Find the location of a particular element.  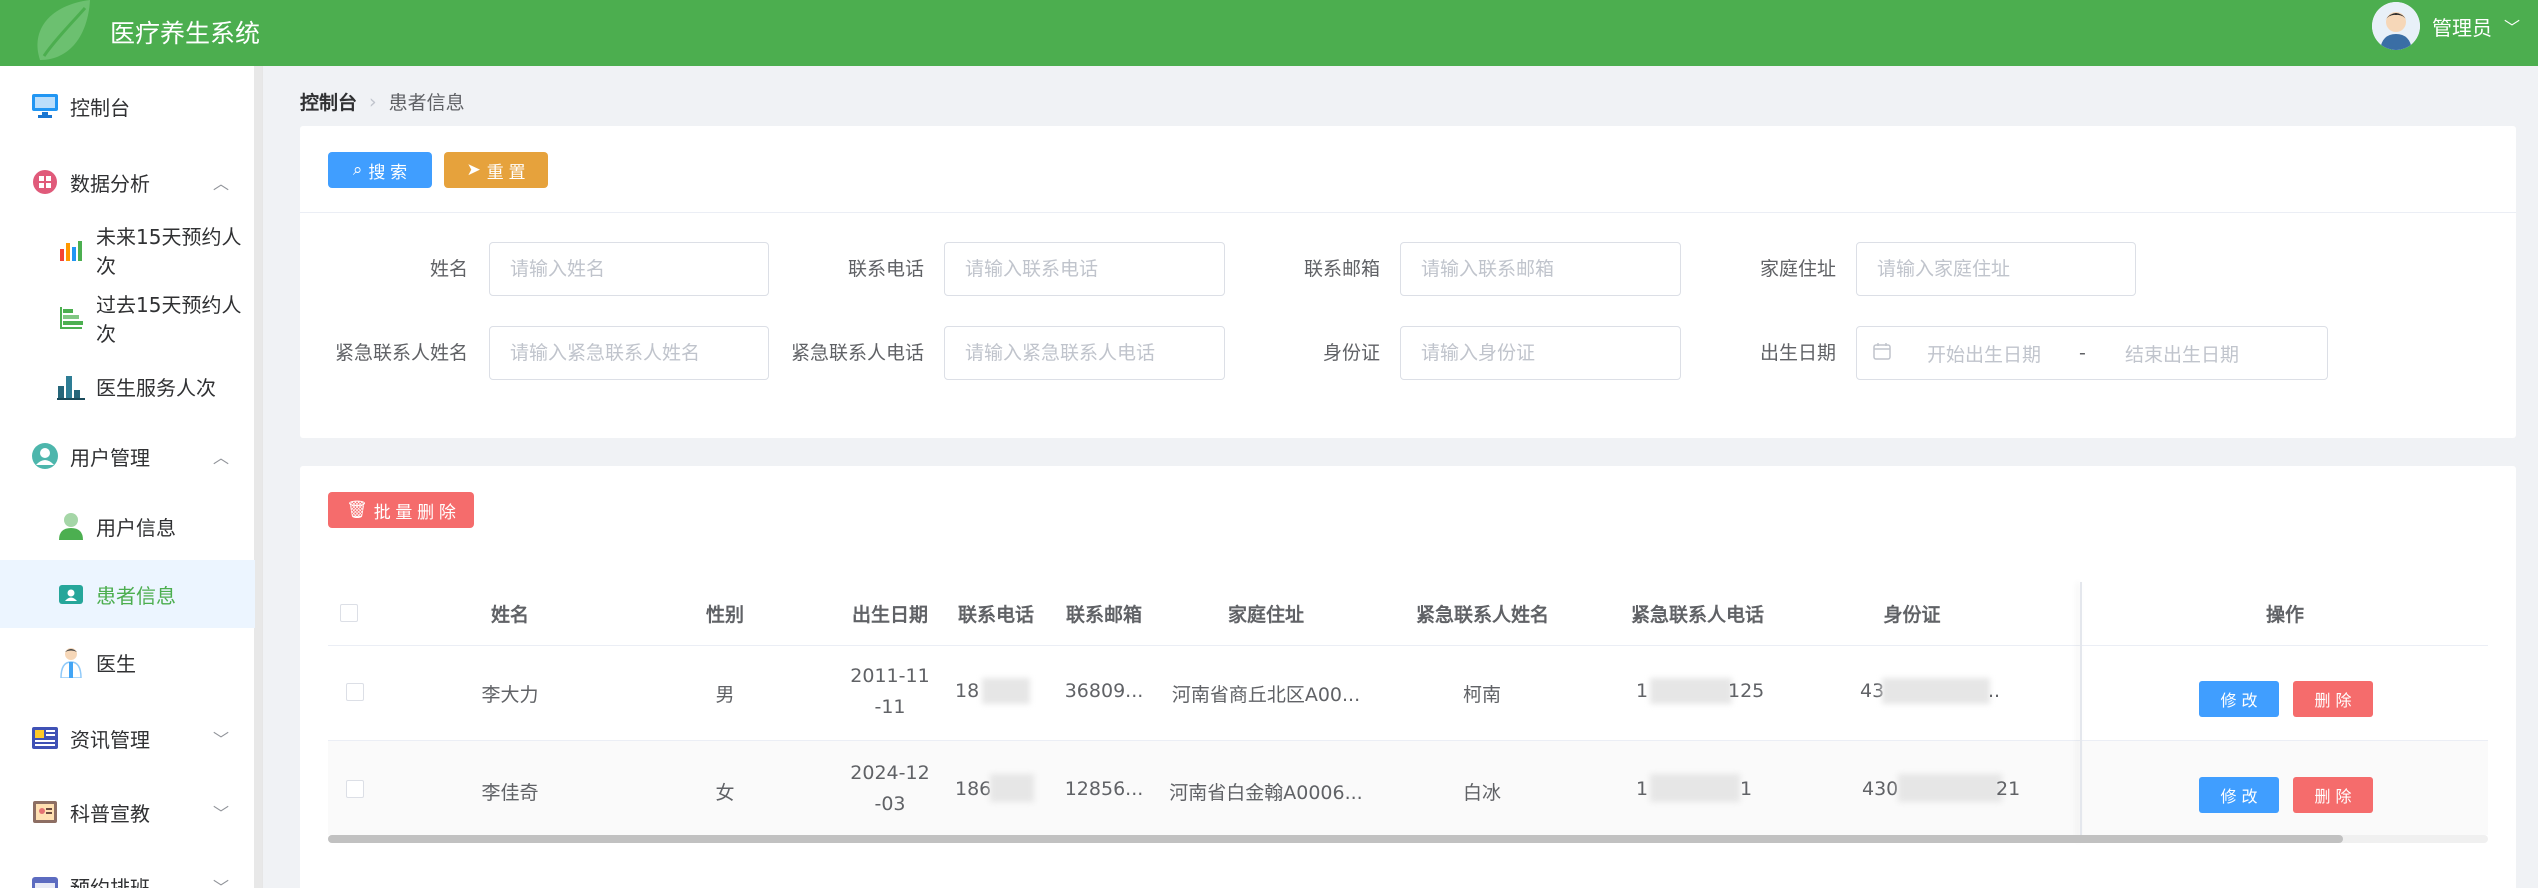

sidebar-item-science-education: 科普宣教 ﹀ is located at coordinates (127, 812).